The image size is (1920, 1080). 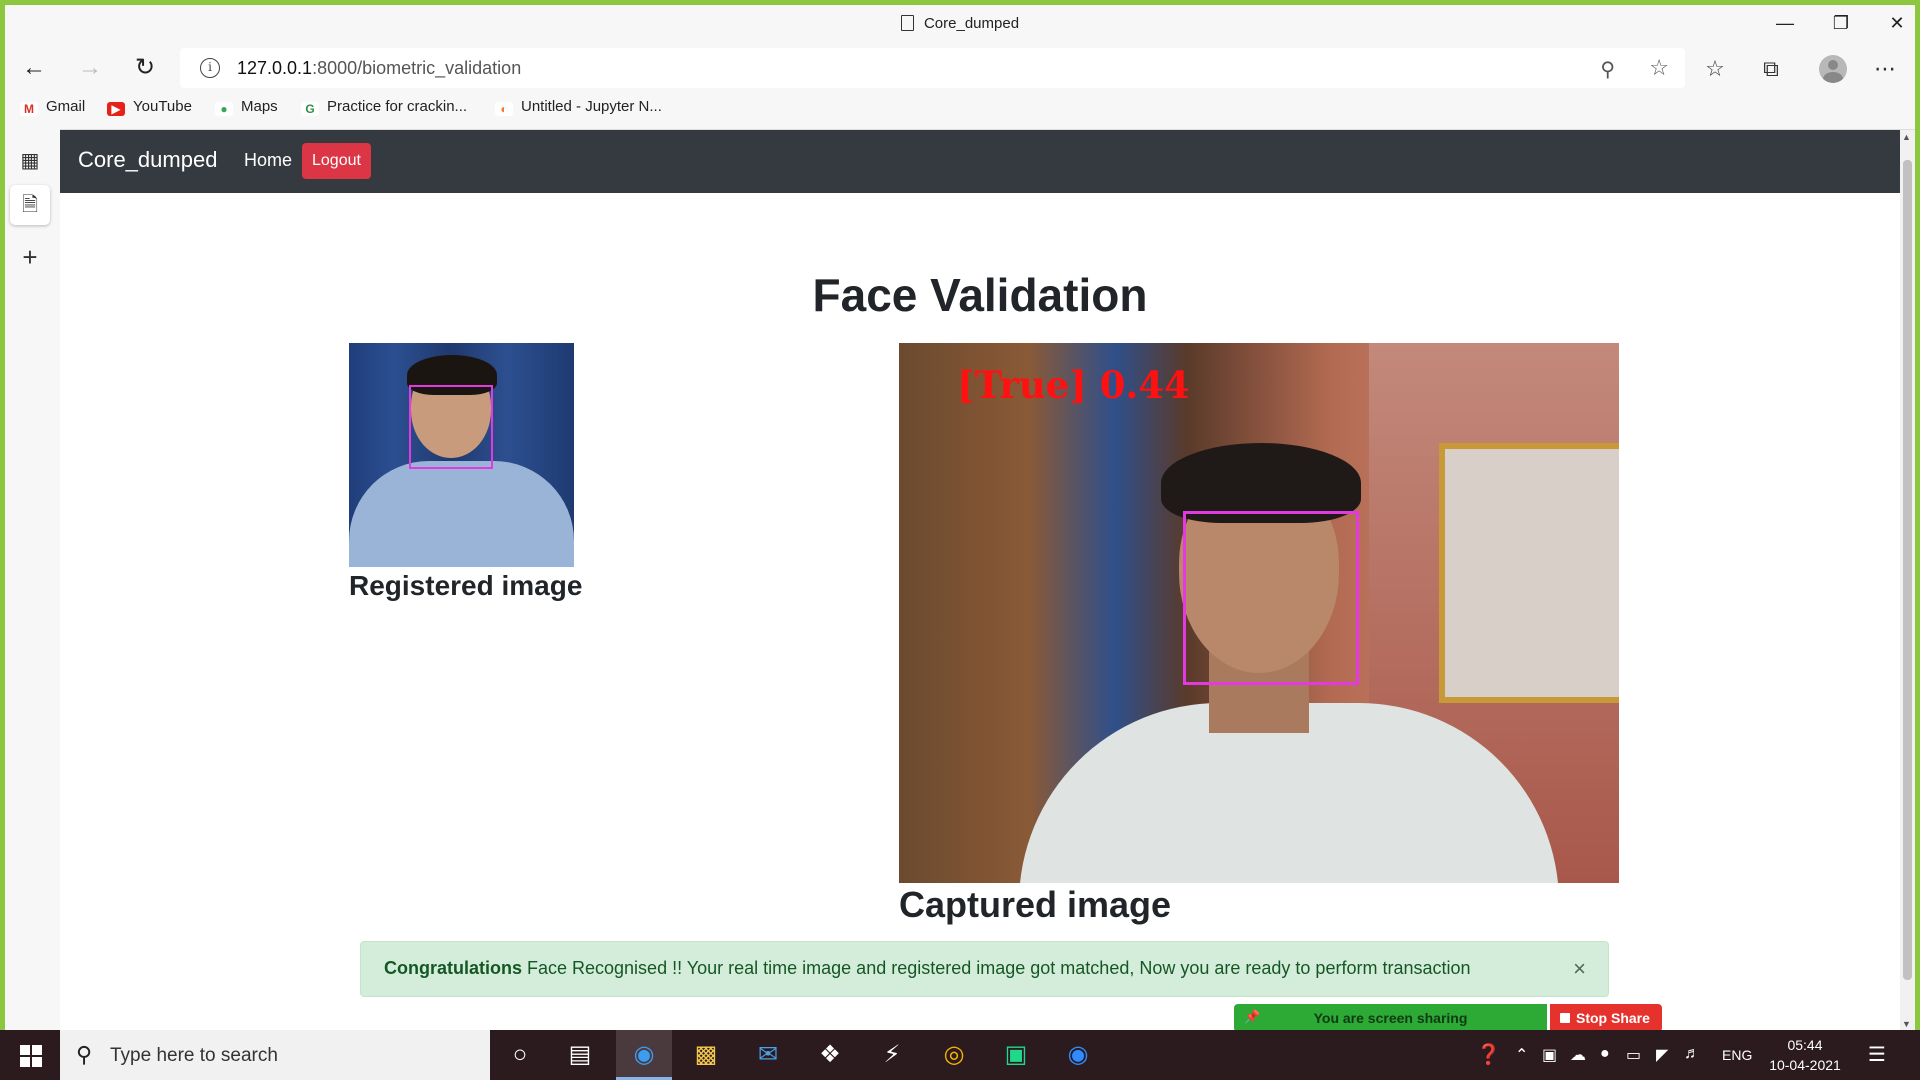 What do you see at coordinates (907, 23) in the screenshot?
I see `document-icon` at bounding box center [907, 23].